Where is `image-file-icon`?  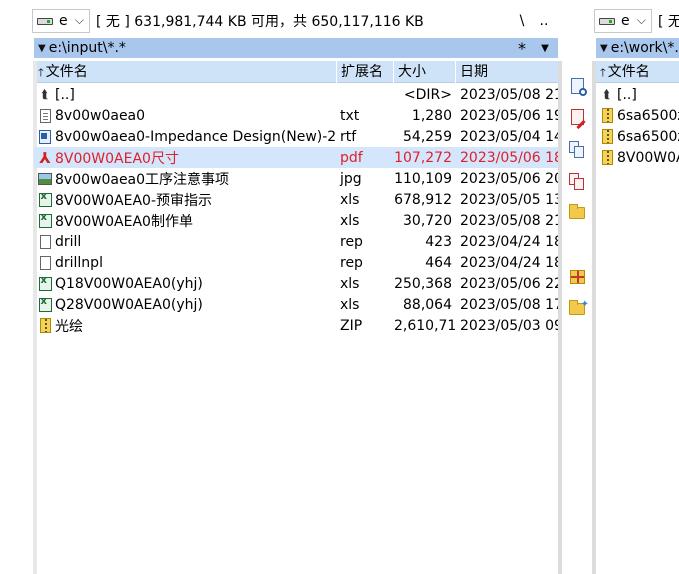 image-file-icon is located at coordinates (45, 178).